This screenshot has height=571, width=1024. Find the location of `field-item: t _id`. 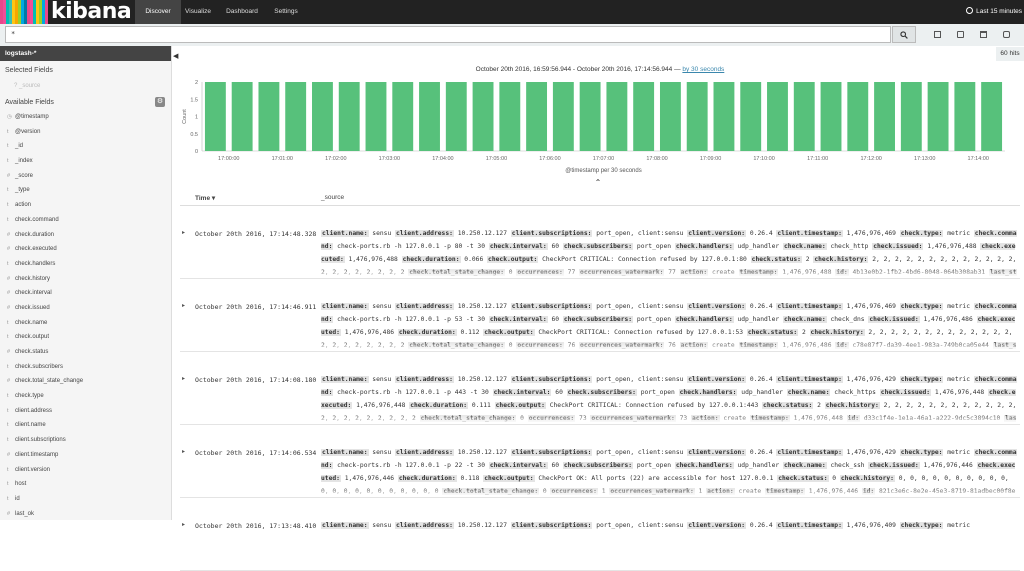

field-item: t _id is located at coordinates (85, 146).